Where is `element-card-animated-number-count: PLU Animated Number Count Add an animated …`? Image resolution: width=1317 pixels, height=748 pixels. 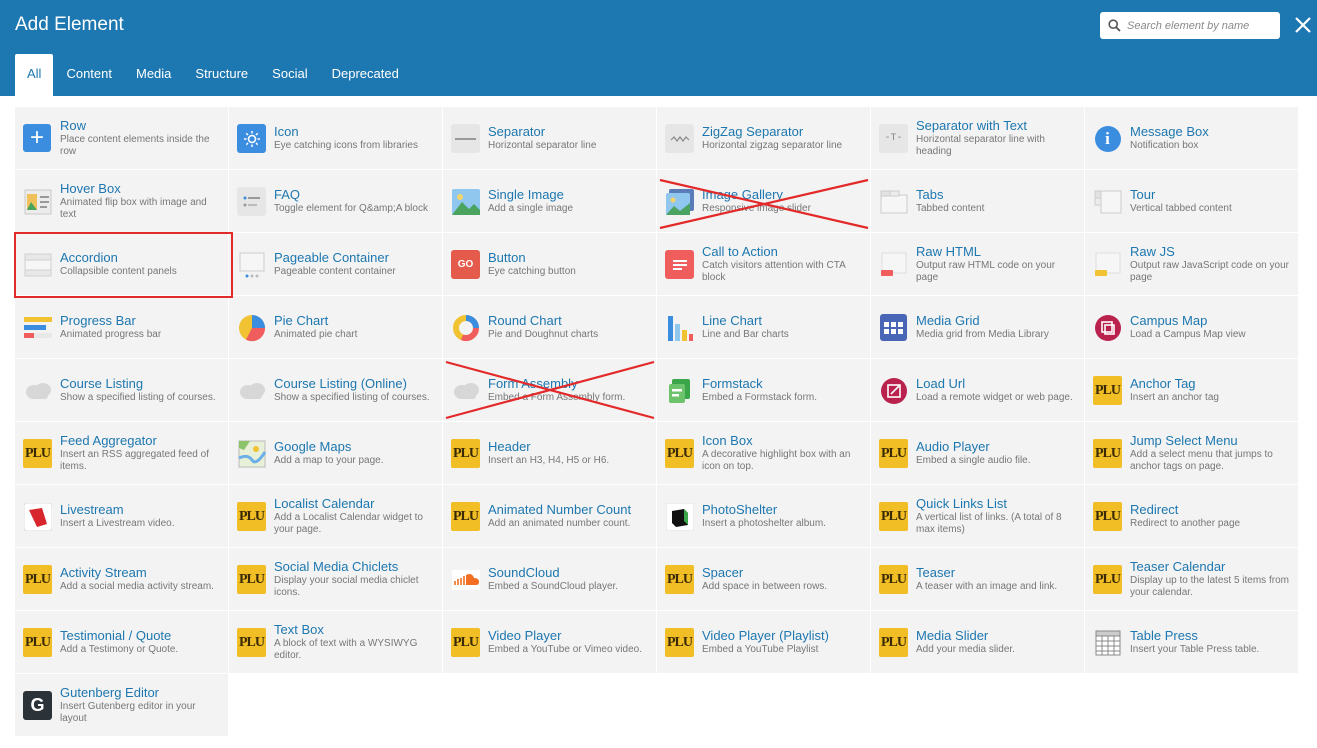 element-card-animated-number-count: PLU Animated Number Count Add an animated … is located at coordinates (549, 516).